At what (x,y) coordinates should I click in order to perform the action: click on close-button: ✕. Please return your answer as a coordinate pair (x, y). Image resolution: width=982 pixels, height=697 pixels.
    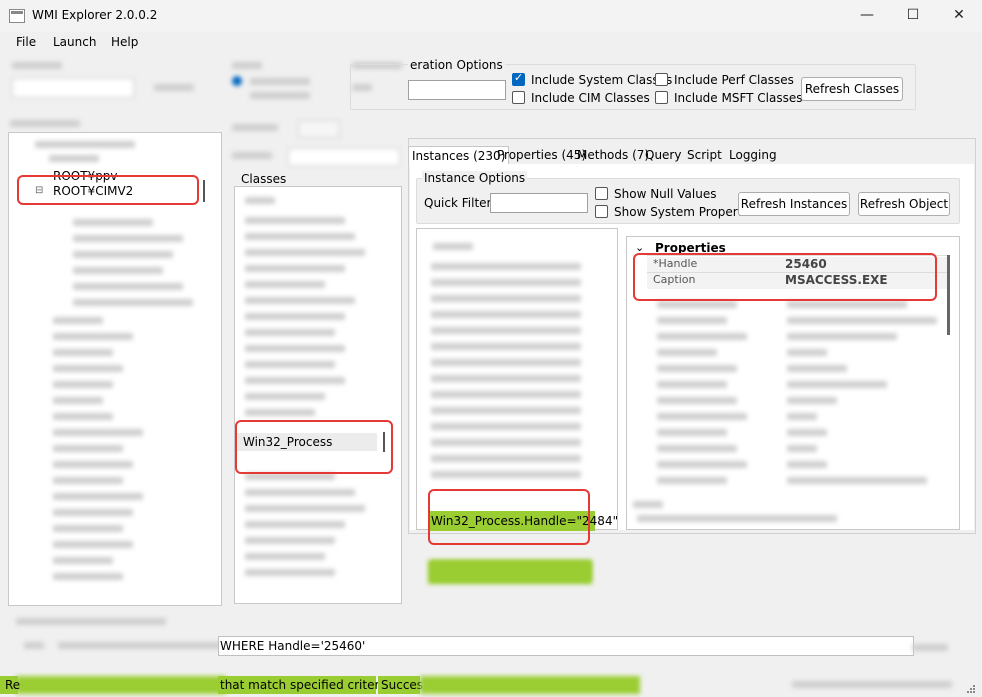
    Looking at the image, I should click on (959, 15).